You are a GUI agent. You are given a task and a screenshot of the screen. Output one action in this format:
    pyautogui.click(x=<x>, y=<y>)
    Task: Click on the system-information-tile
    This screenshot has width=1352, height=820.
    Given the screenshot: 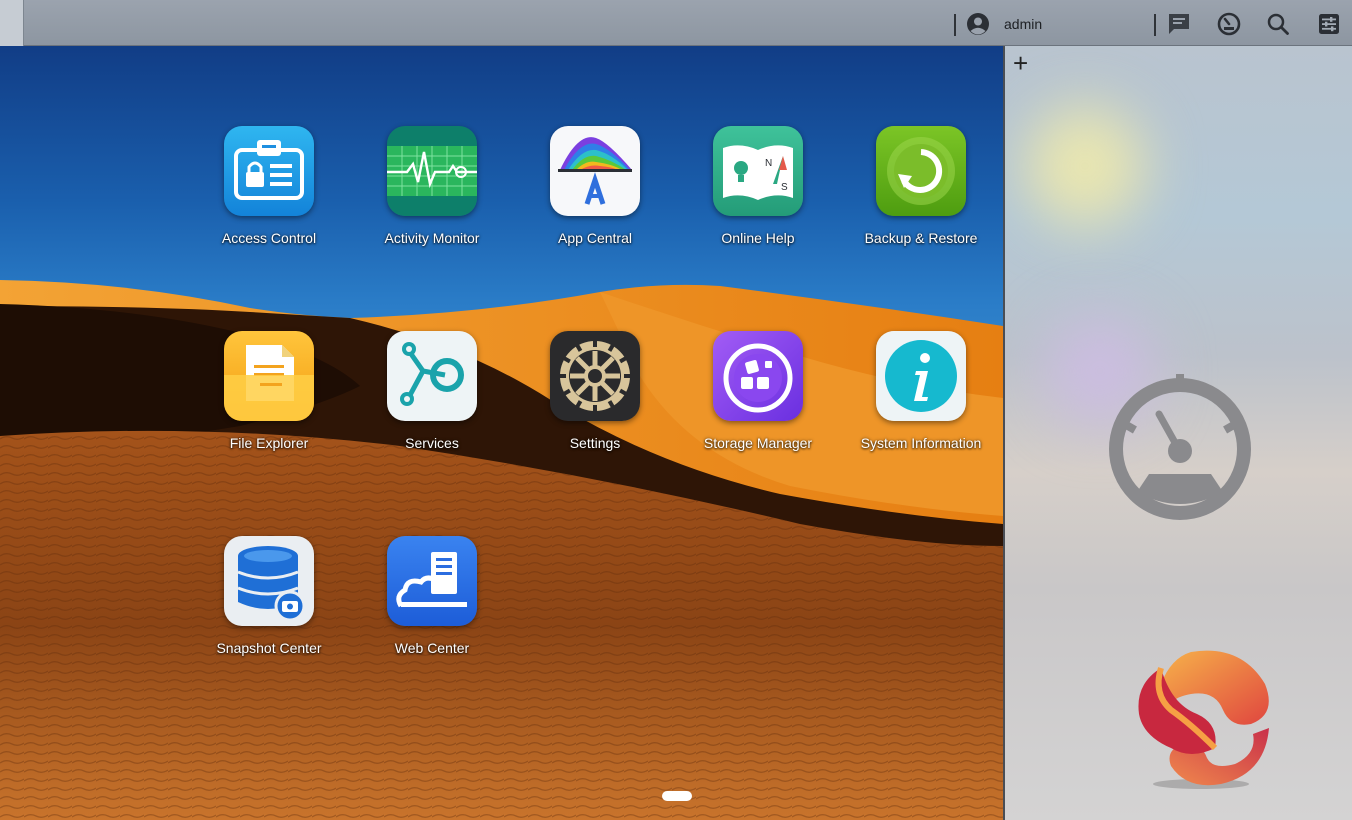 What is the action you would take?
    pyautogui.click(x=921, y=376)
    